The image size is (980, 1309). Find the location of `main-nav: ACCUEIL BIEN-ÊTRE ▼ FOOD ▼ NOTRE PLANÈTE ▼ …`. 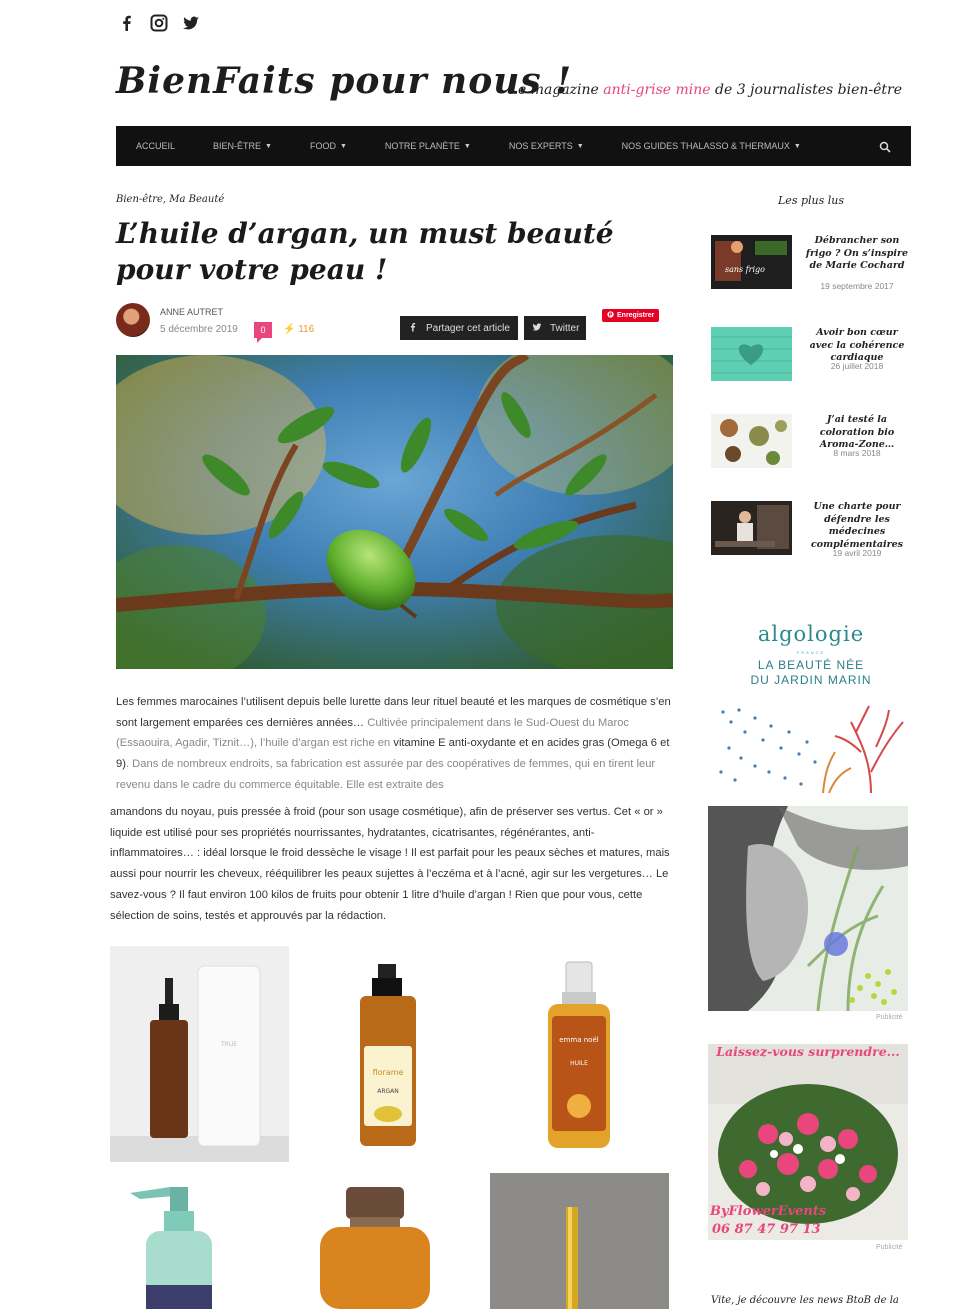

main-nav: ACCUEIL BIEN-ÊTRE ▼ FOOD ▼ NOTRE PLANÈTE ▼ … is located at coordinates (513, 146).